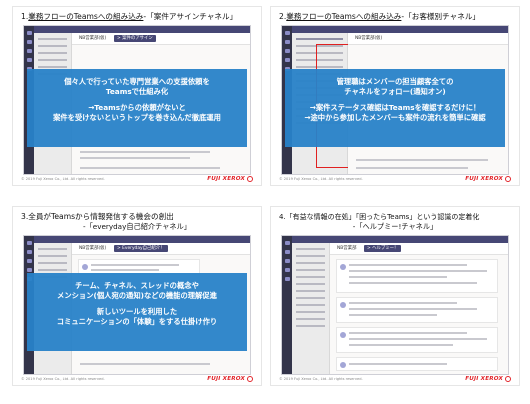 The image size is (530, 404). Describe the element at coordinates (129, 16) in the screenshot. I see `slide-title: 1.業務フローのTeamsへの組み込み-「案件アサインチャネル」` at that location.